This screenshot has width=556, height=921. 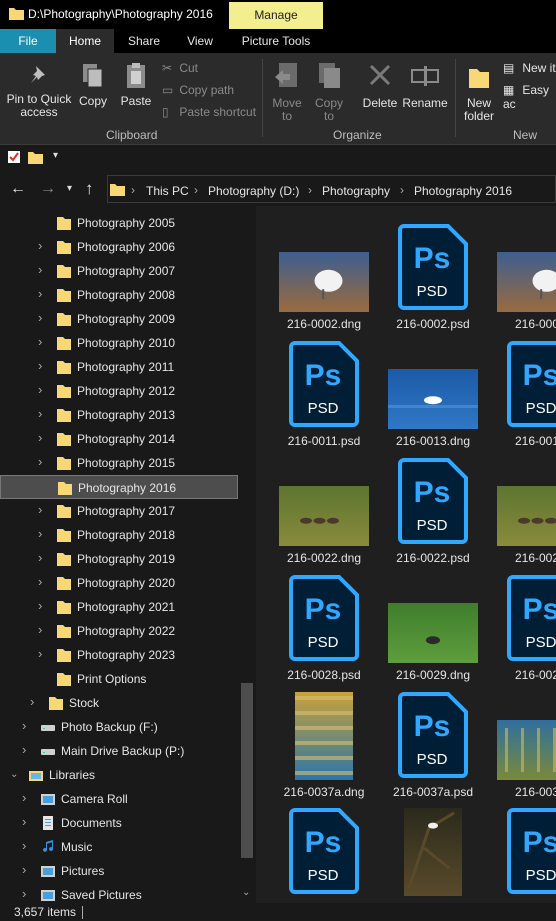 I want to click on new-folder-icon, so click(x=35, y=157).